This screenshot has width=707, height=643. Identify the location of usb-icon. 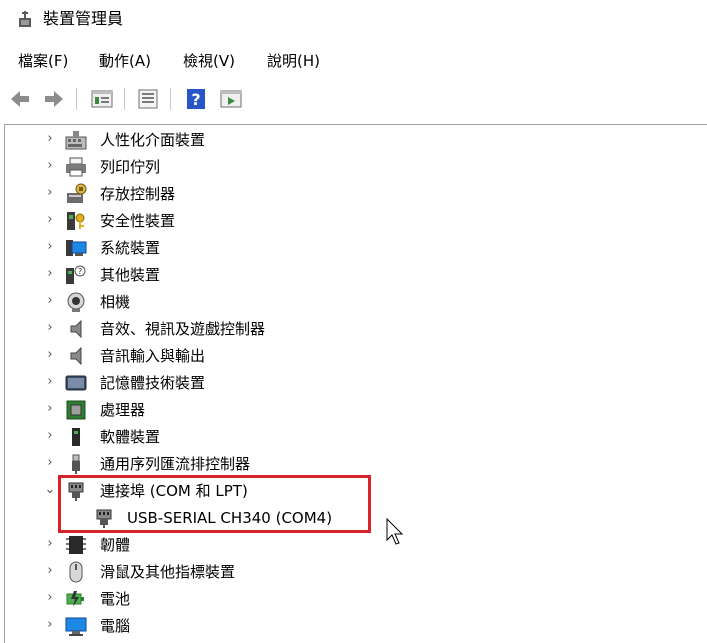
(76, 464).